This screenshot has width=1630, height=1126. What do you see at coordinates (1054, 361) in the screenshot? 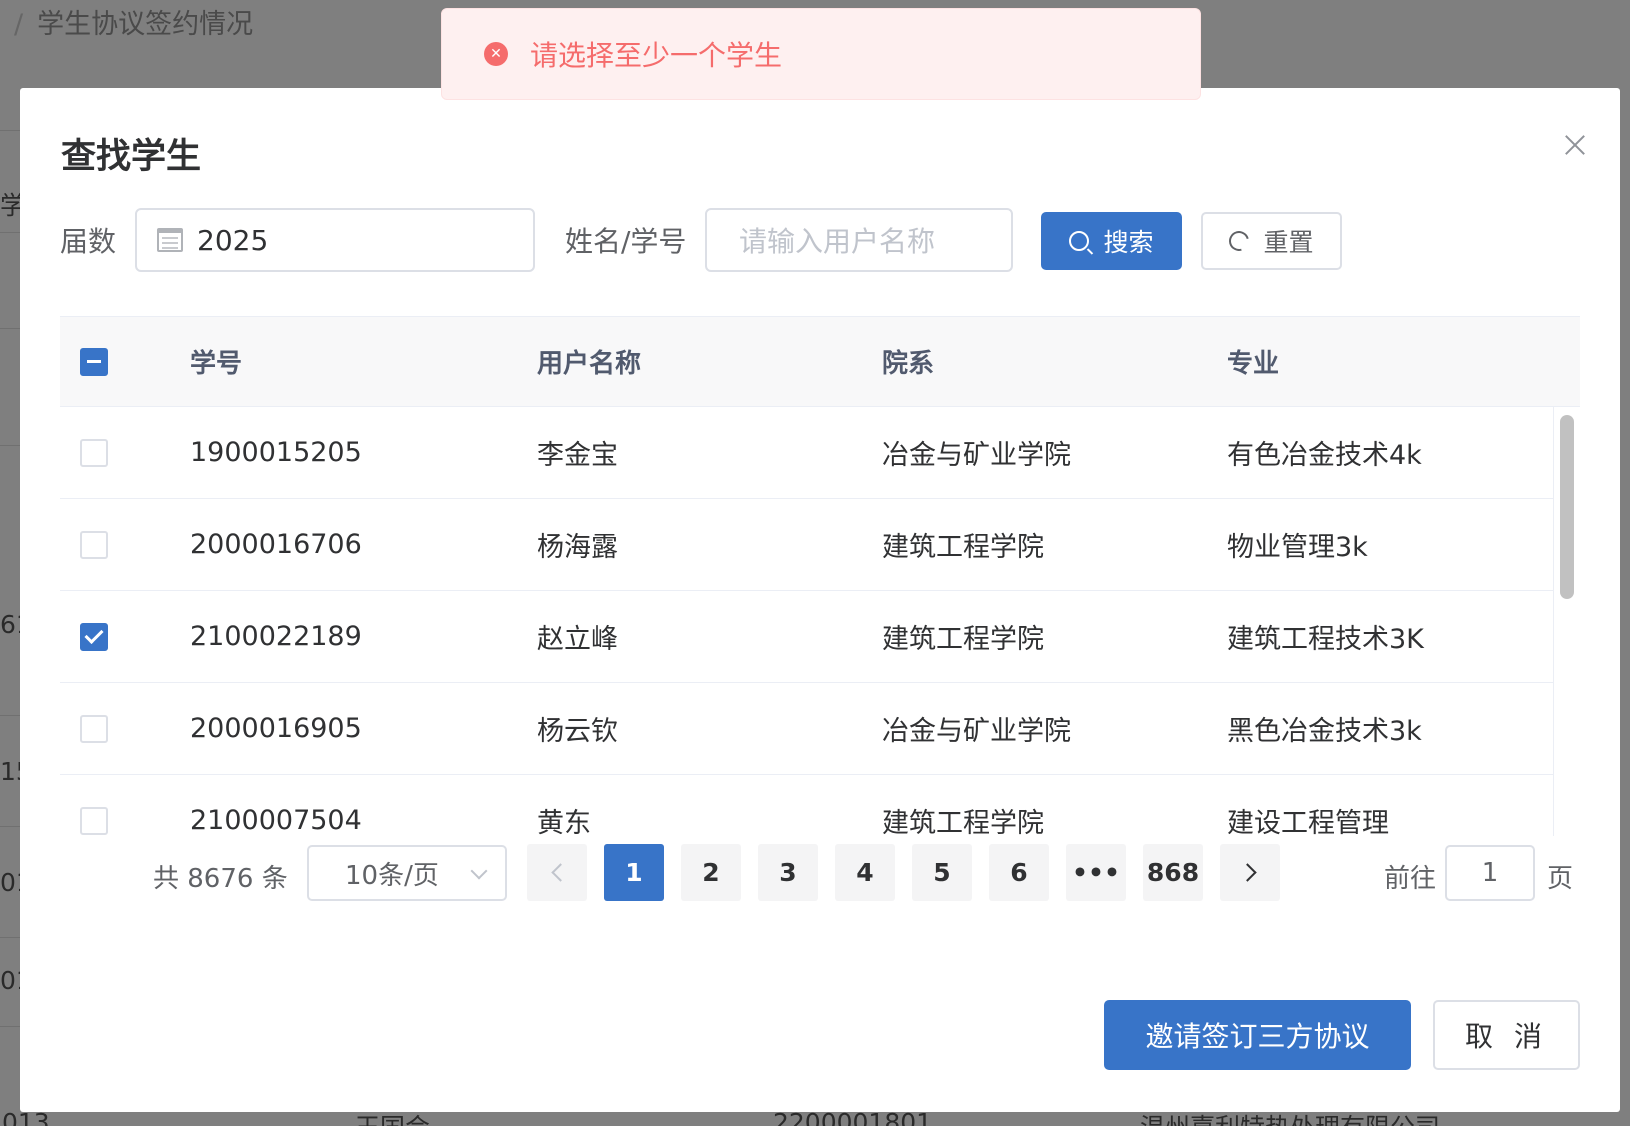
I see `column-header-department: 院系` at bounding box center [1054, 361].